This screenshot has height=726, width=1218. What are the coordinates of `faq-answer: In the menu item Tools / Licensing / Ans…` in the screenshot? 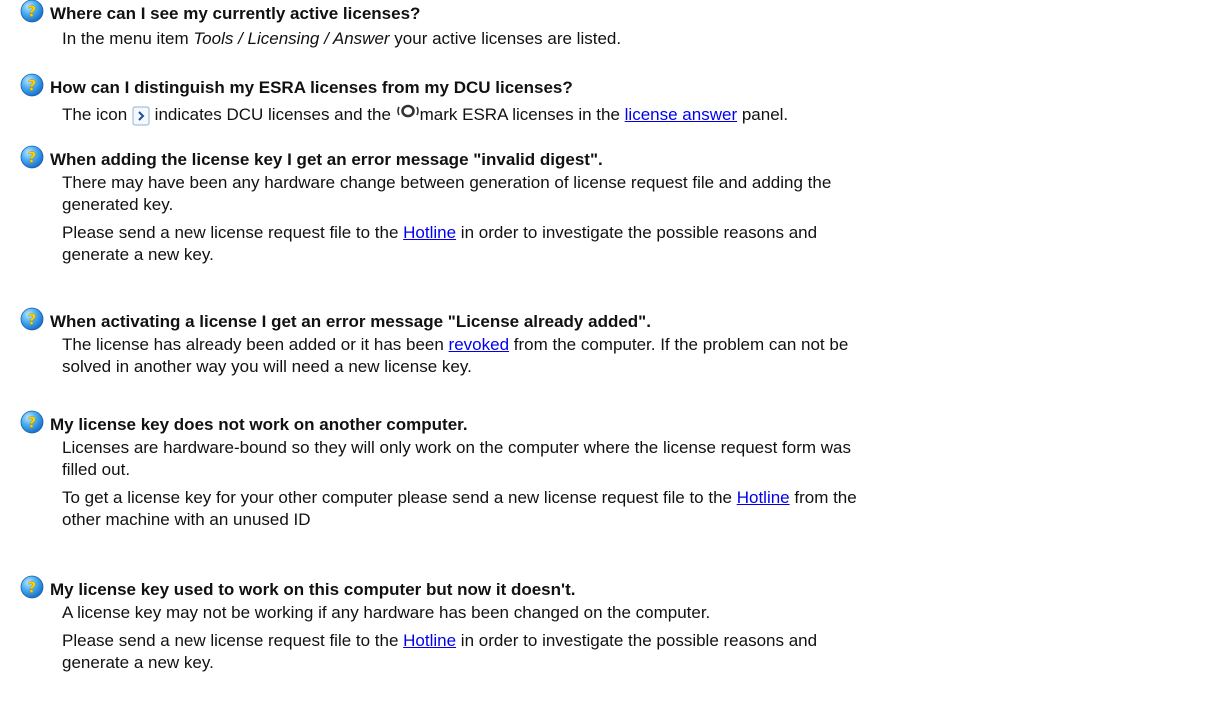 It's located at (342, 38).